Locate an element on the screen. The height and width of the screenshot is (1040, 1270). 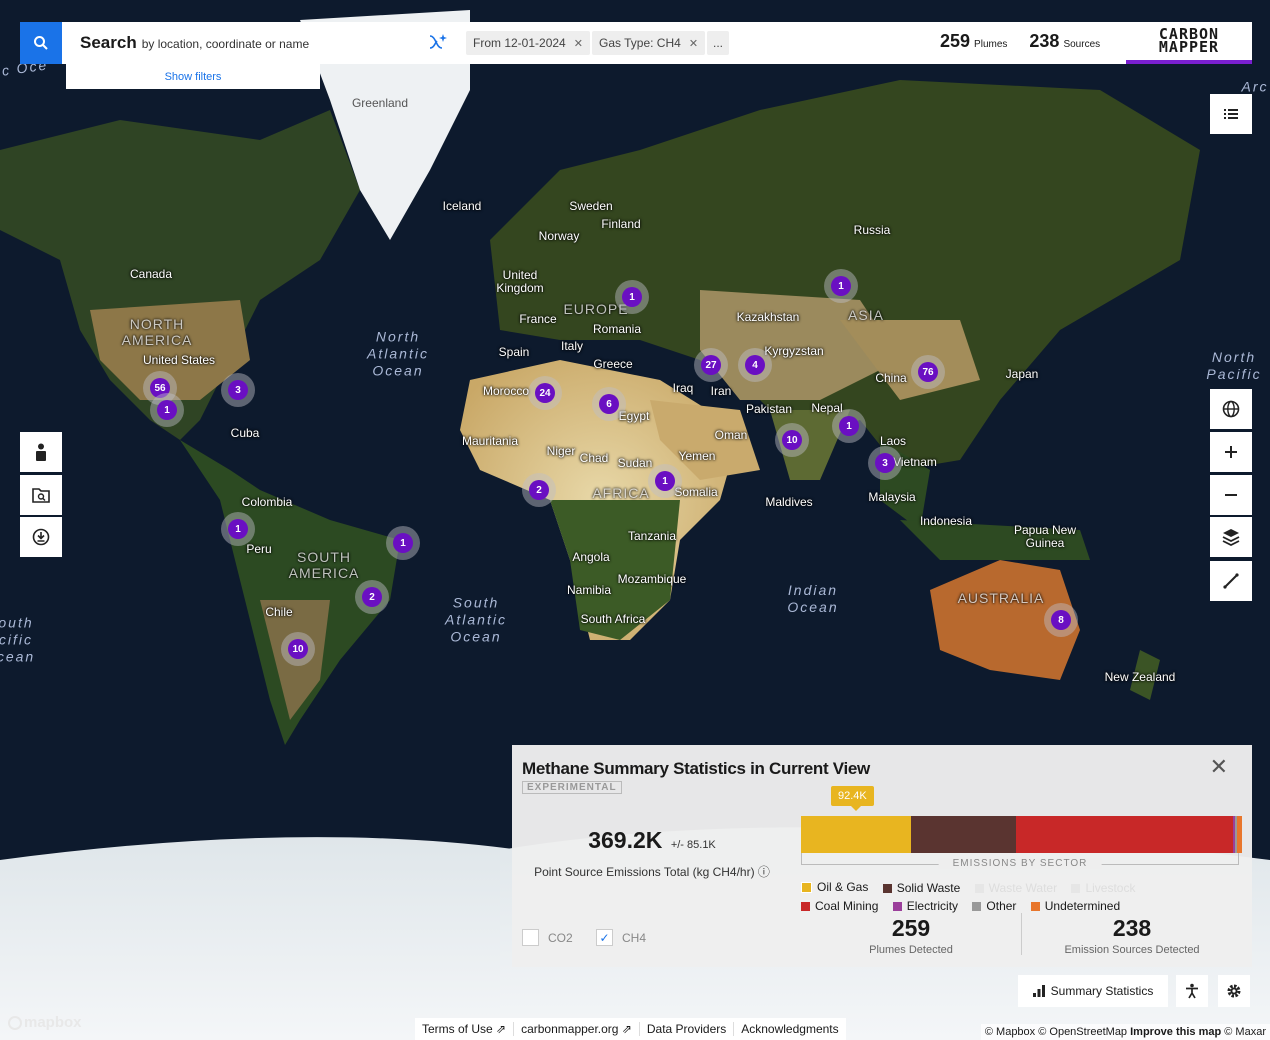
settings-button is located at coordinates (1234, 991).